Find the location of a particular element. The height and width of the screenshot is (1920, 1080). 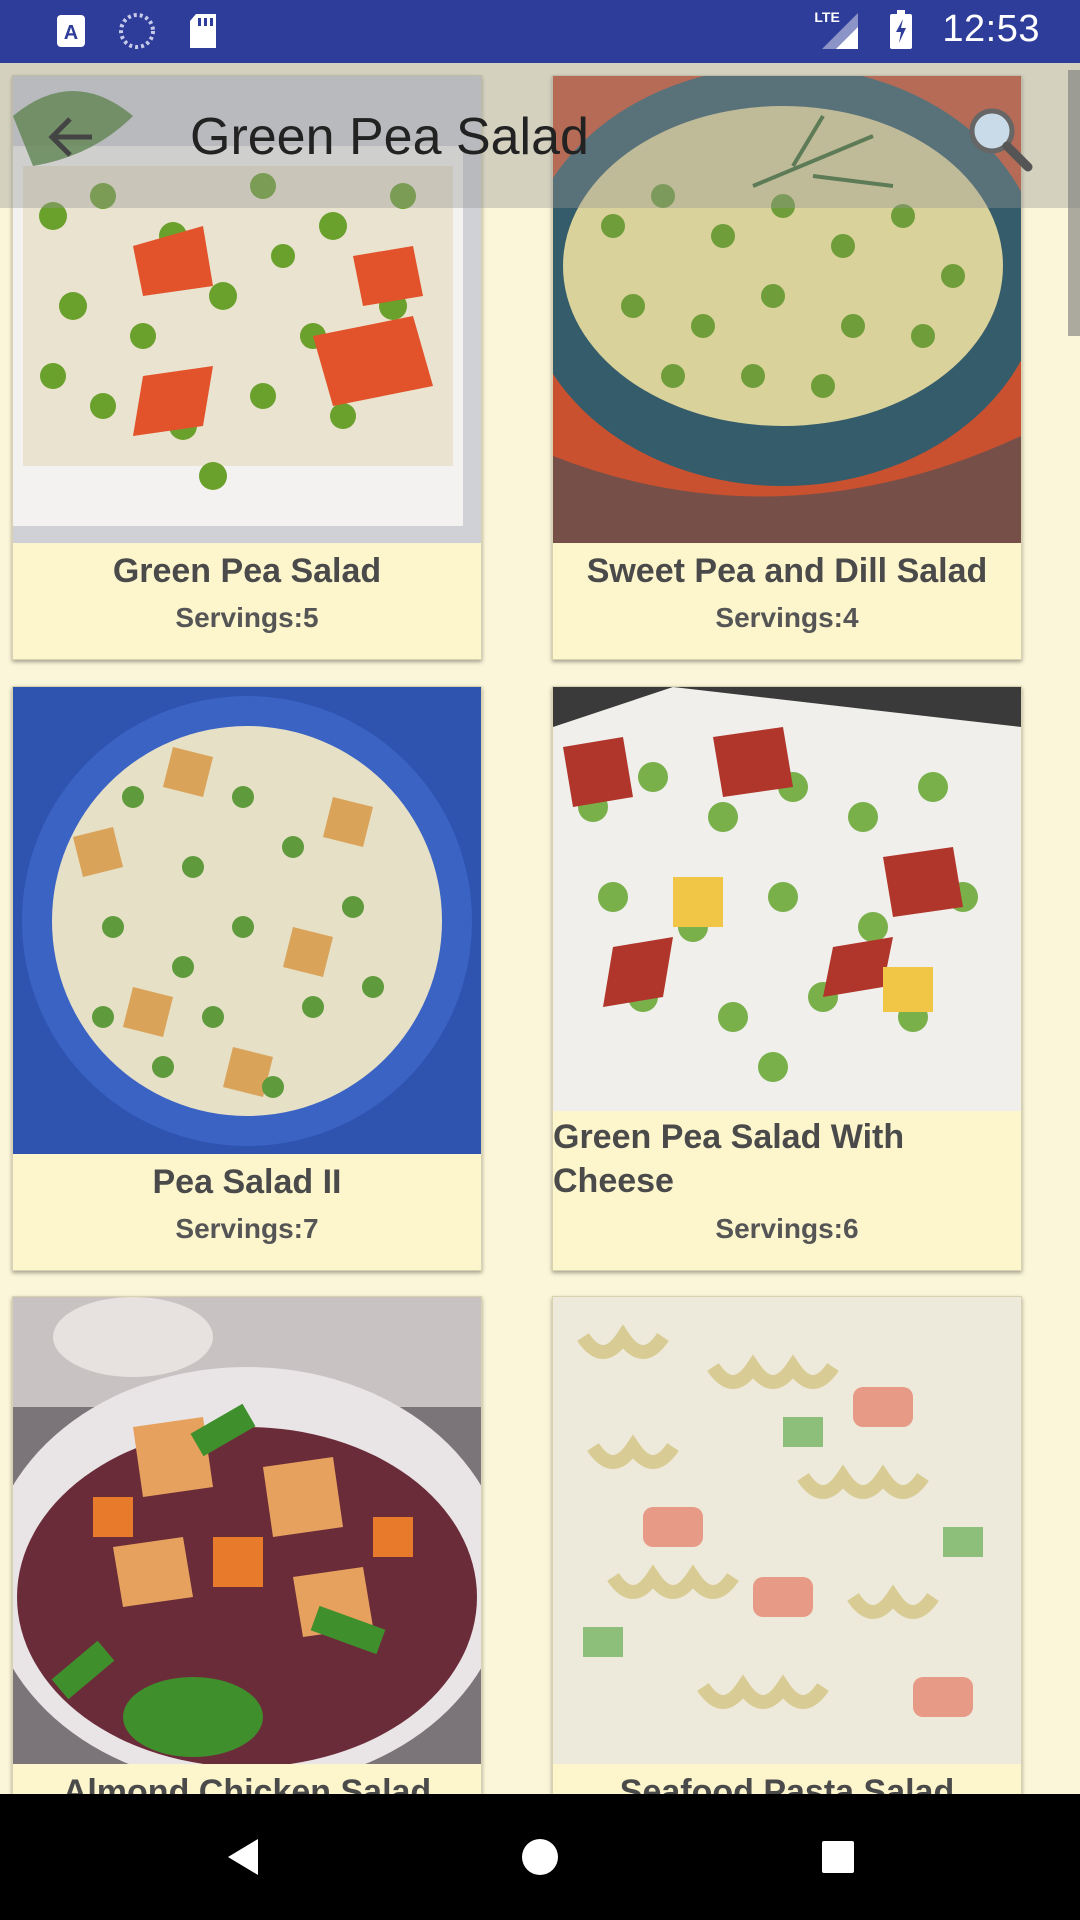

recipe-card: Green Pea Salad With Cheese Servings:6 is located at coordinates (787, 978).